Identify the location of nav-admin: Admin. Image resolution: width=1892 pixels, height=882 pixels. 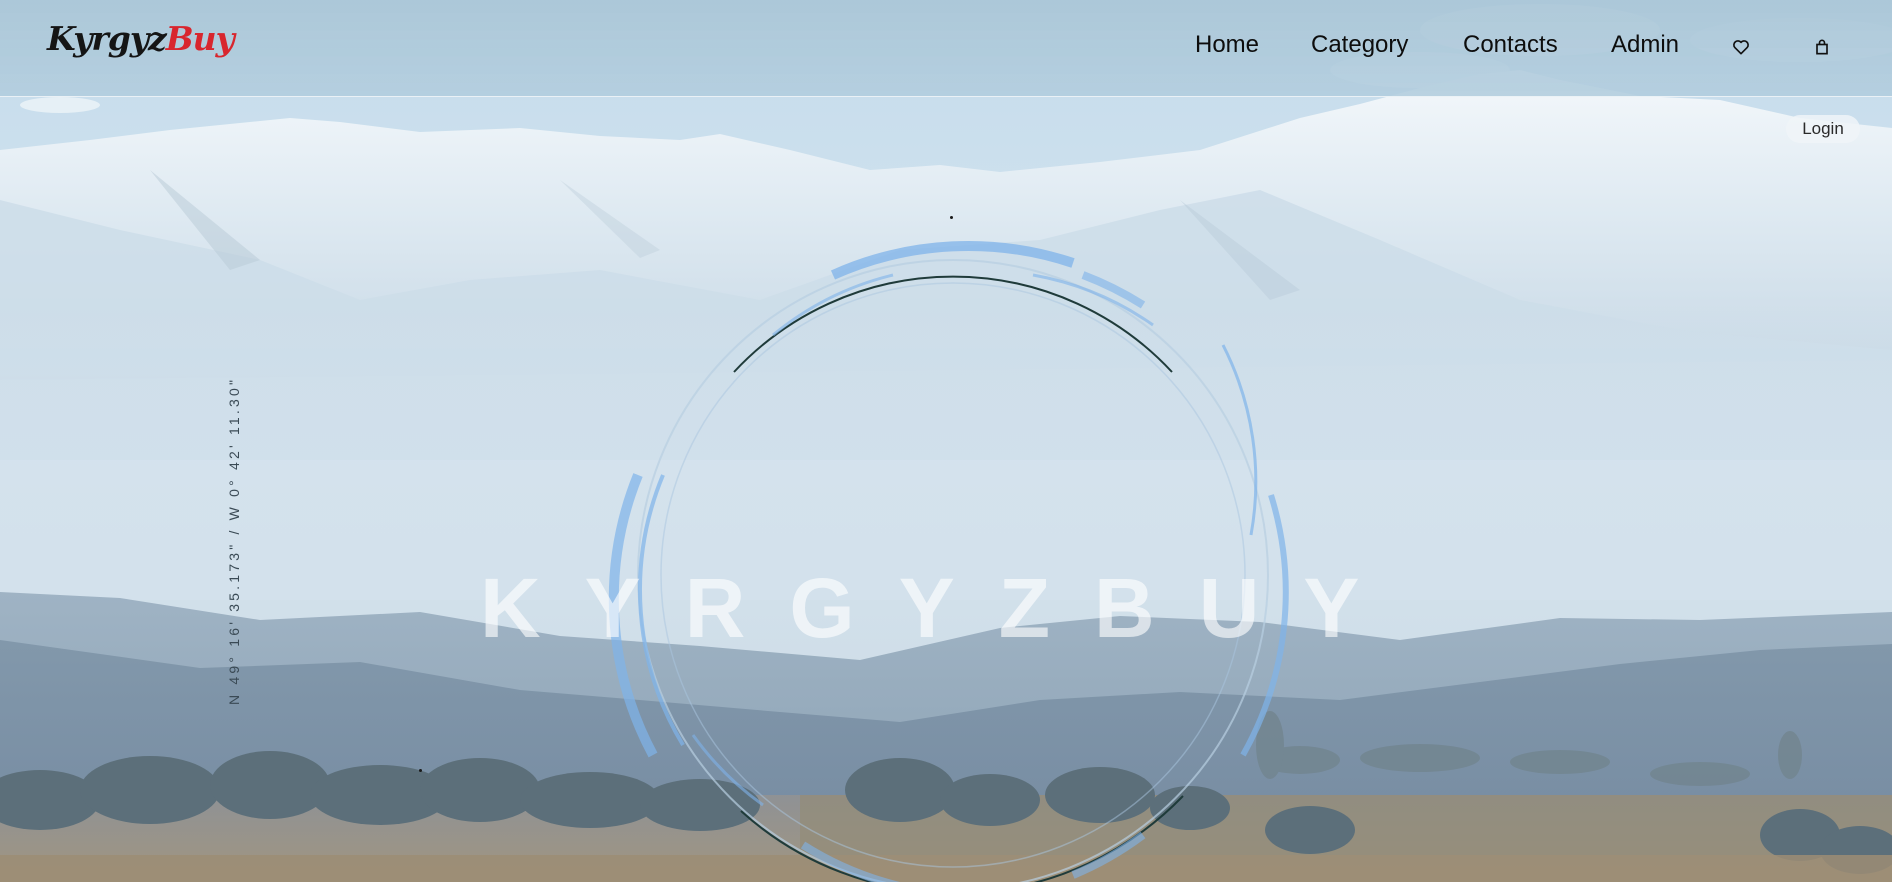
(1645, 45).